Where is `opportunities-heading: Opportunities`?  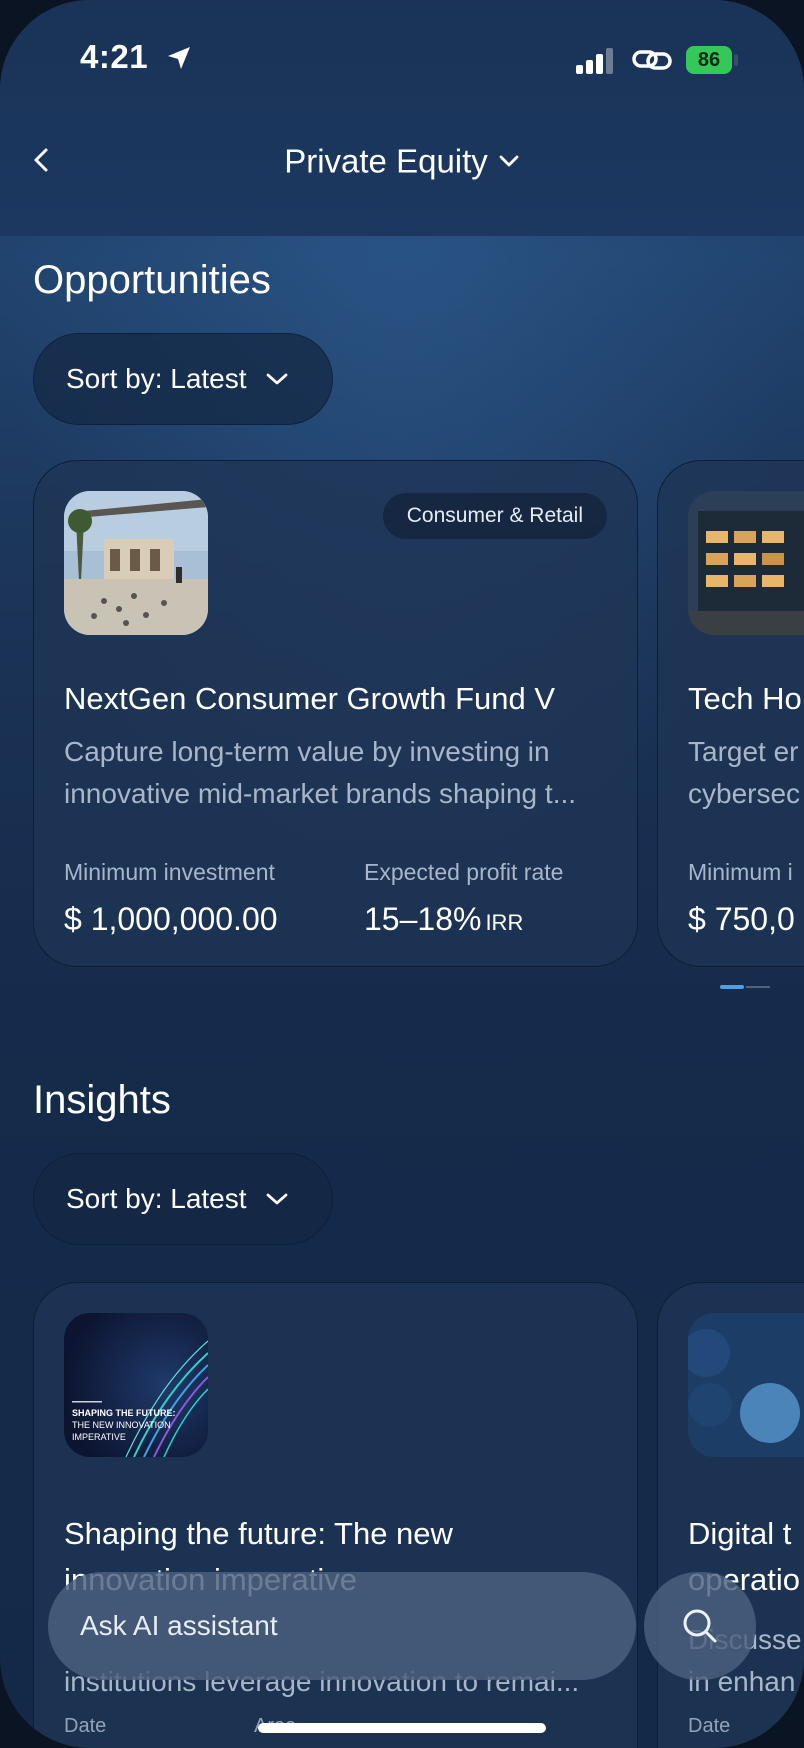 opportunities-heading: Opportunities is located at coordinates (152, 280).